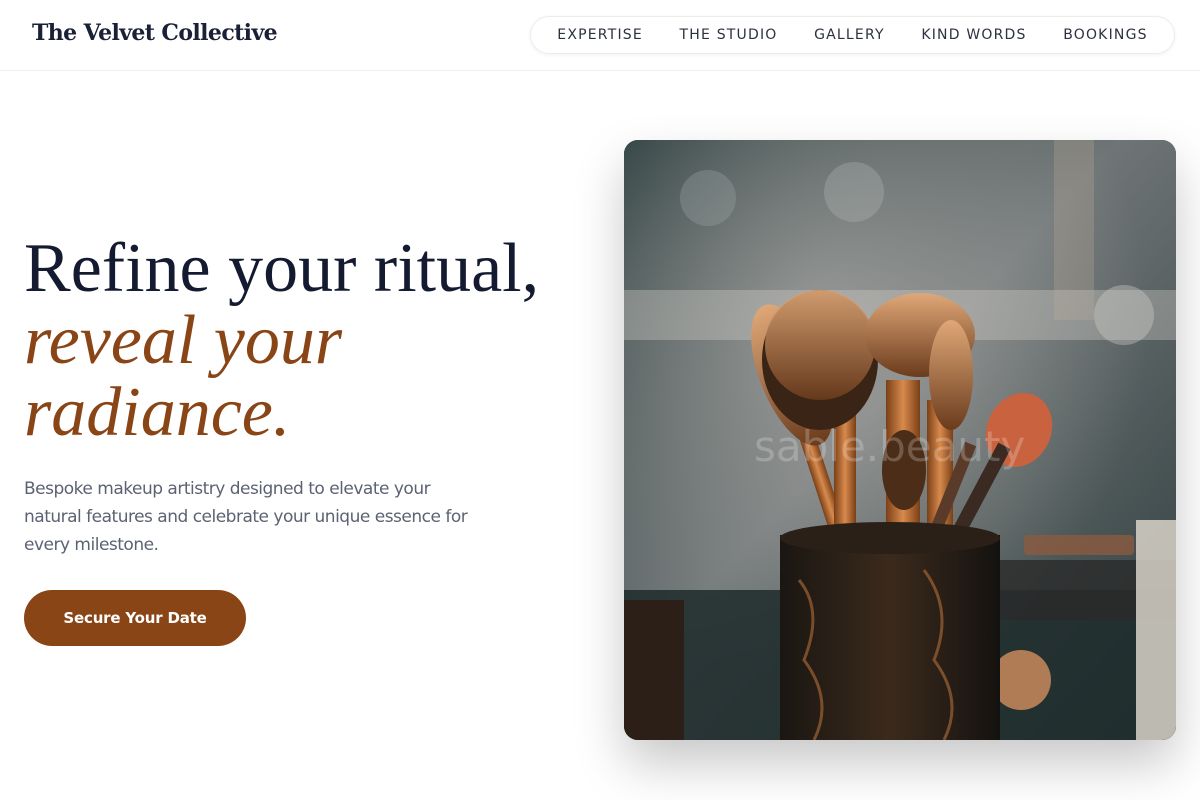 Image resolution: width=1200 pixels, height=800 pixels. Describe the element at coordinates (1105, 35) in the screenshot. I see `nav-item-bookings: BOOKINGS` at that location.